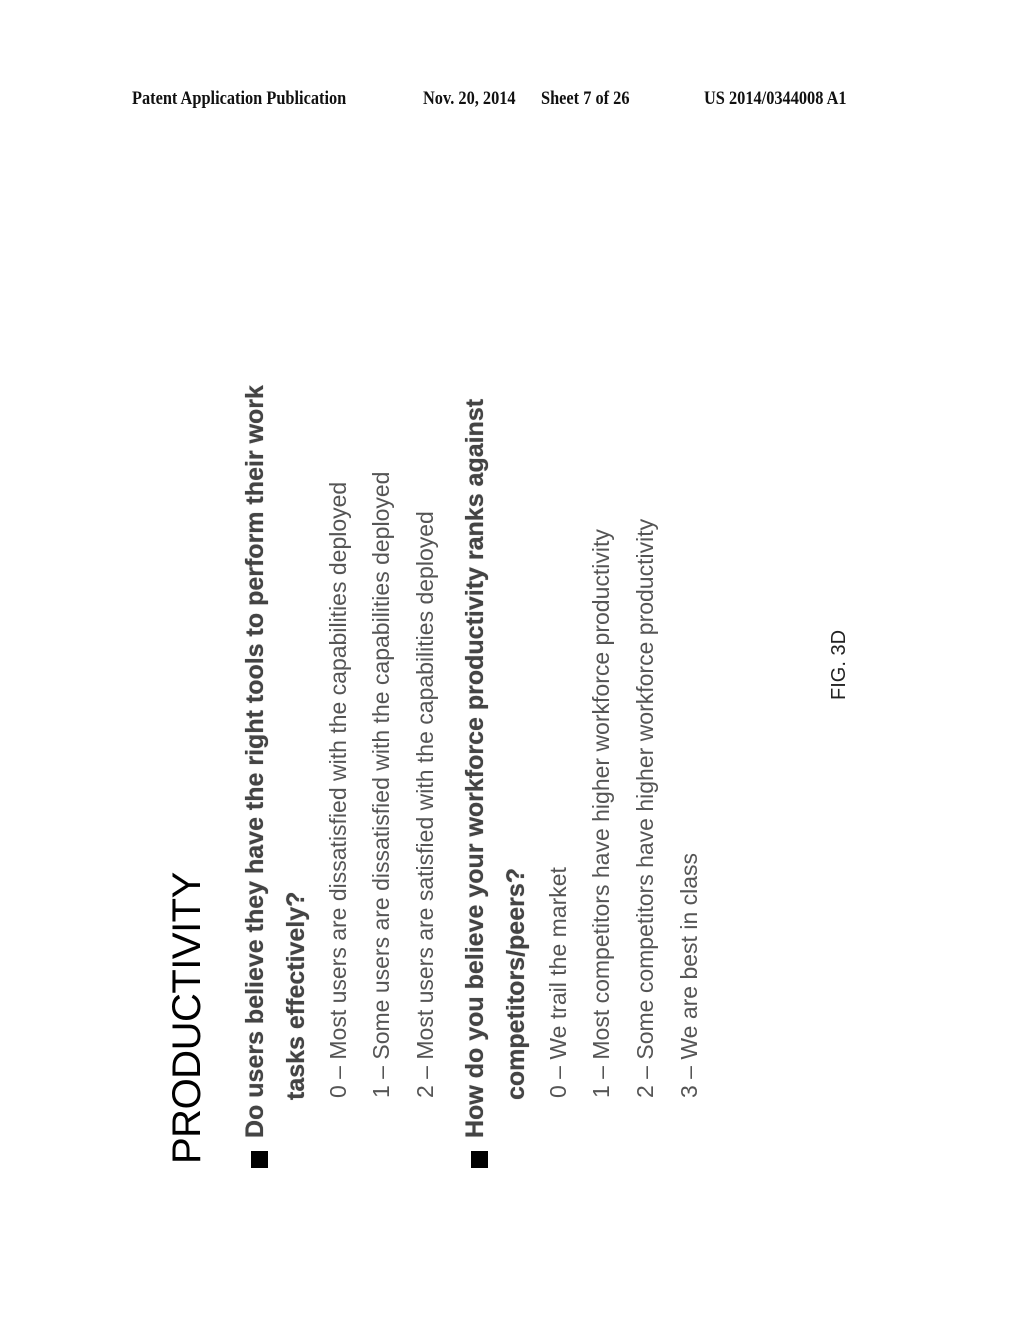  I want to click on publication-type: Patent Application Publication, so click(239, 98).